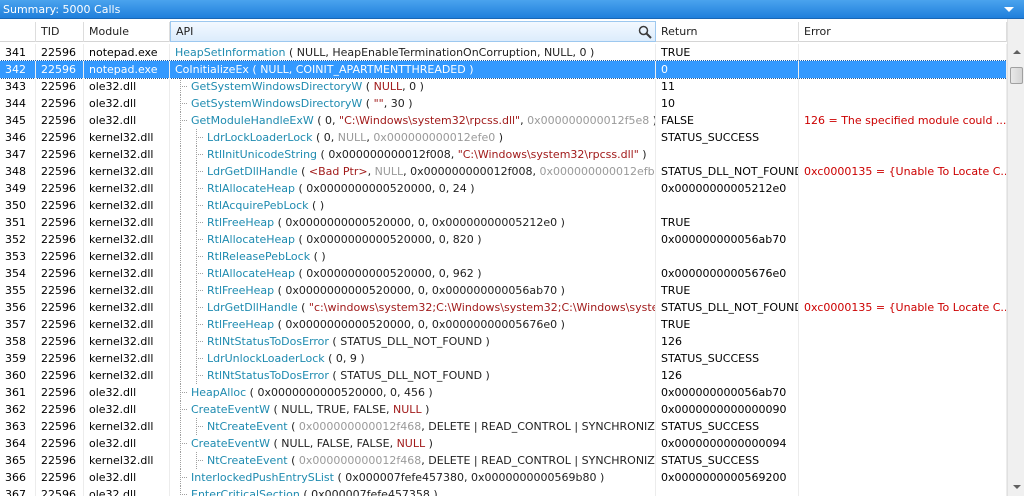  I want to click on row-module: ole32.dll, so click(127, 409).